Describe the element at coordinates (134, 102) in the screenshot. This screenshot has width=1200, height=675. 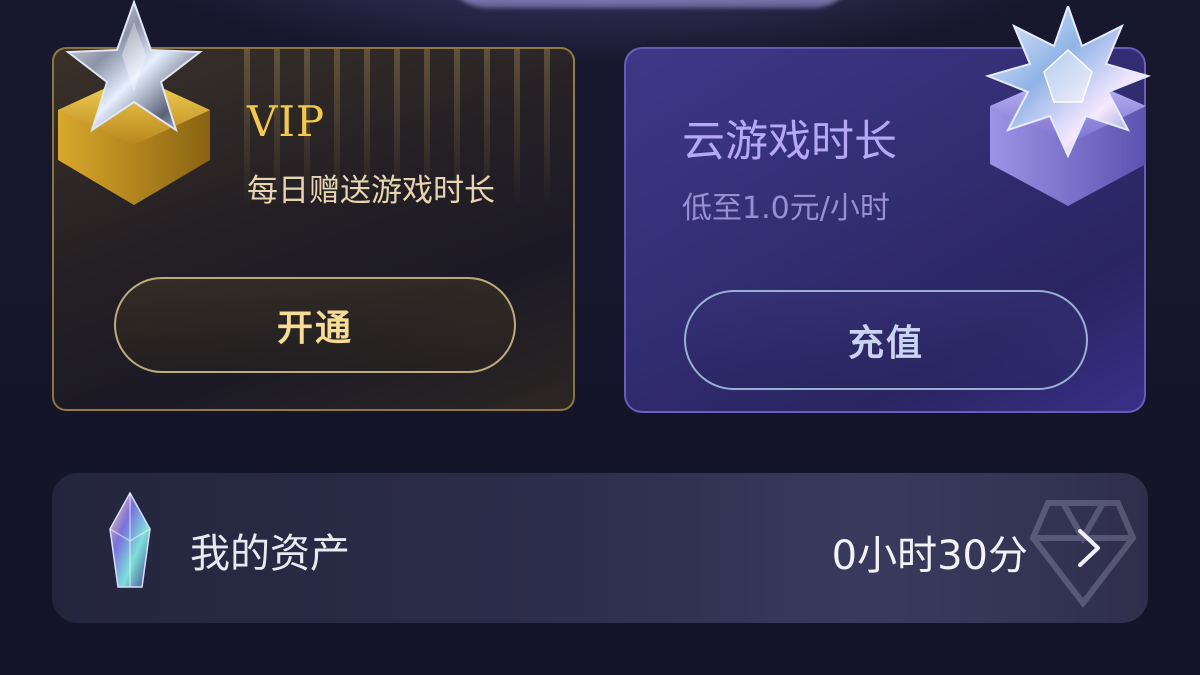
I see `star-badge-icon` at that location.